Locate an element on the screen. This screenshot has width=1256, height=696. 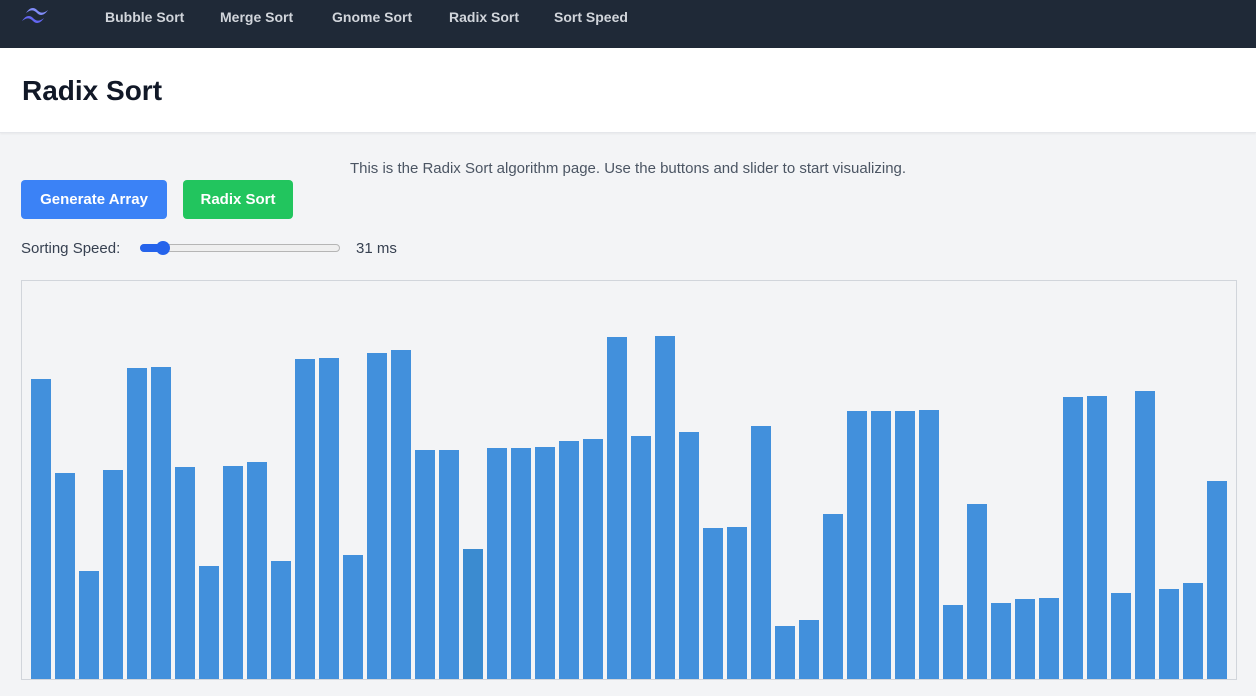
radix-sort-button: Radix Sort is located at coordinates (238, 199).